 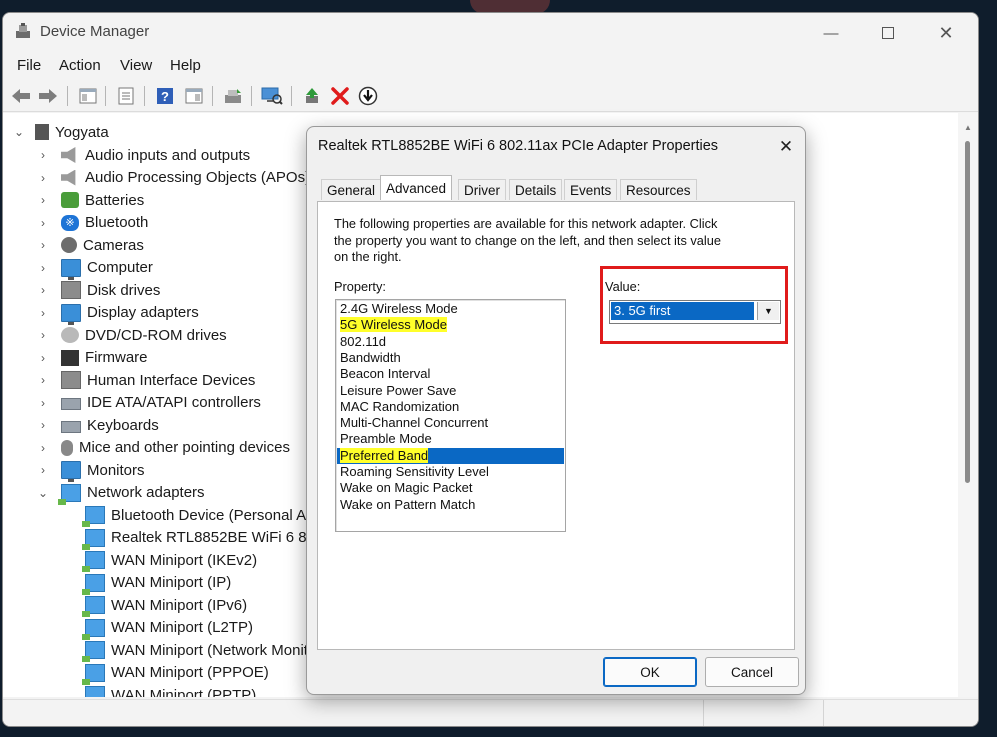 I want to click on property-list-item: Wake on Pattern Match, so click(x=450, y=505).